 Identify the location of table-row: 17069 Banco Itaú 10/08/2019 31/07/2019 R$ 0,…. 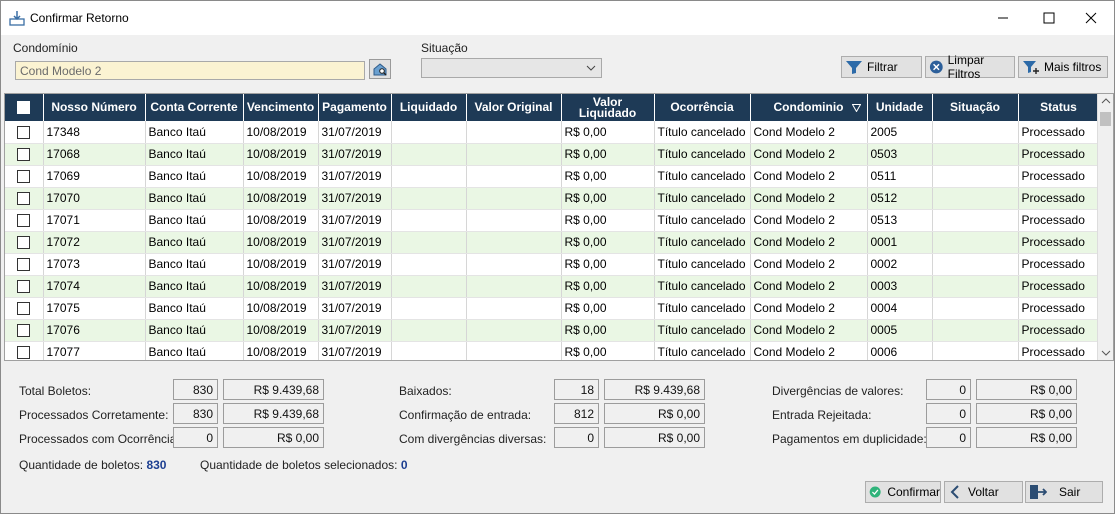
(552, 176).